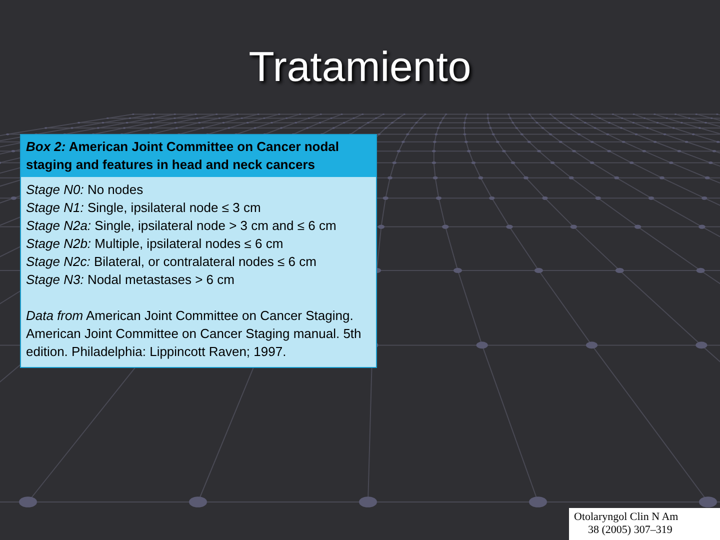  I want to click on slide-title: Tratamiento, so click(360, 67).